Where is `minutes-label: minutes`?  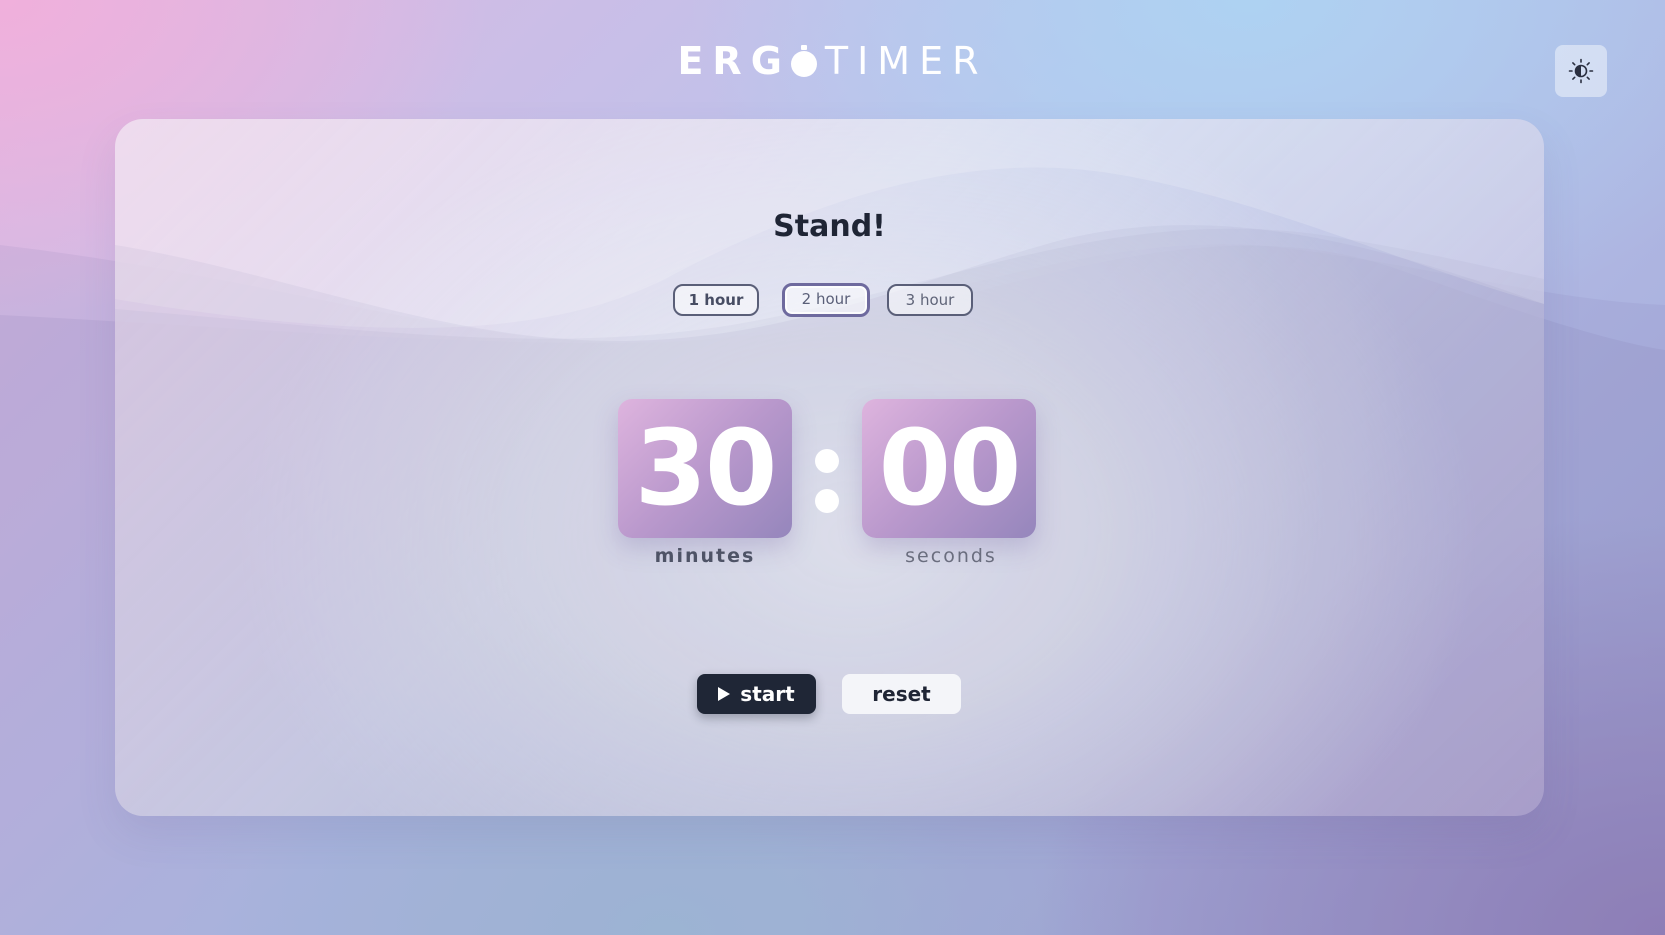 minutes-label: minutes is located at coordinates (705, 556).